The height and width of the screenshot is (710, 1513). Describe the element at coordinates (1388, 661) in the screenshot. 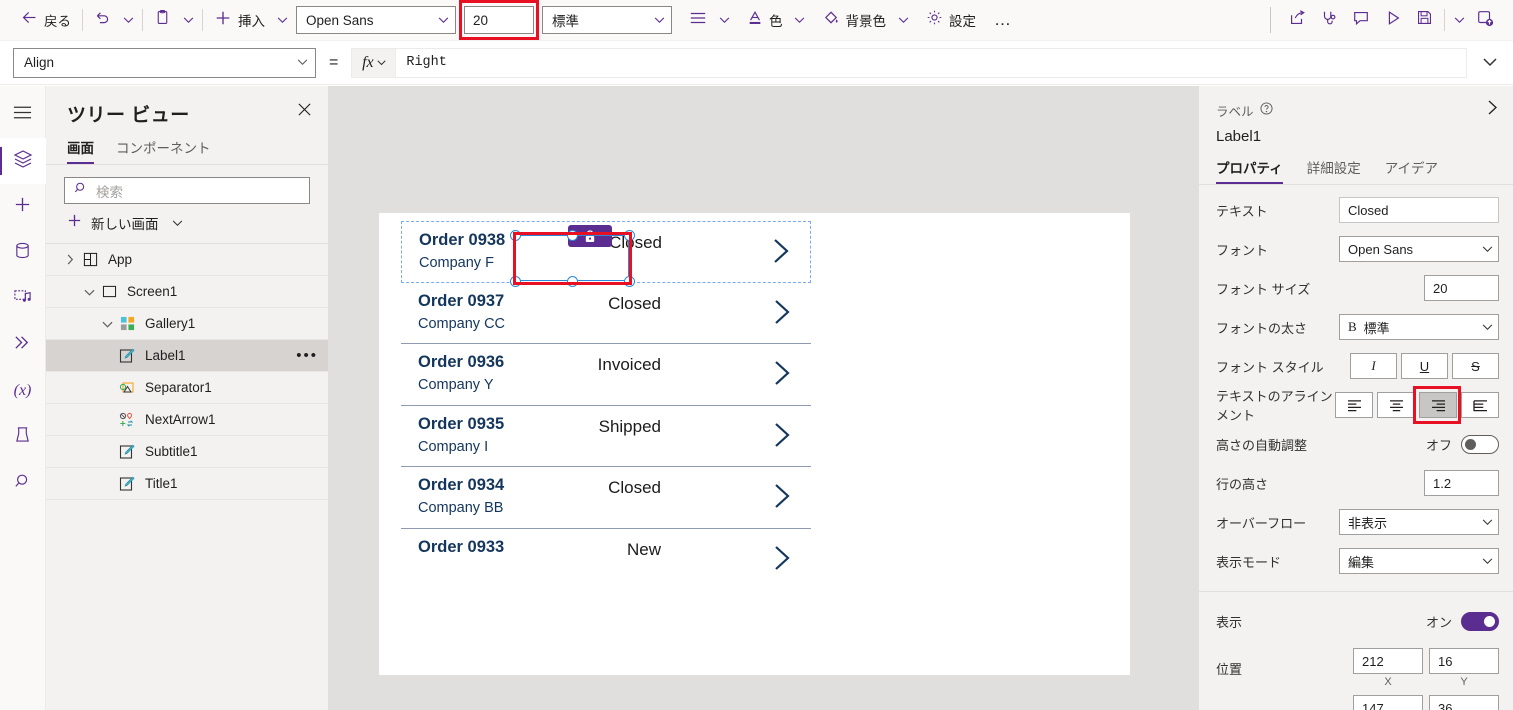

I see `position-x-input: 212` at that location.